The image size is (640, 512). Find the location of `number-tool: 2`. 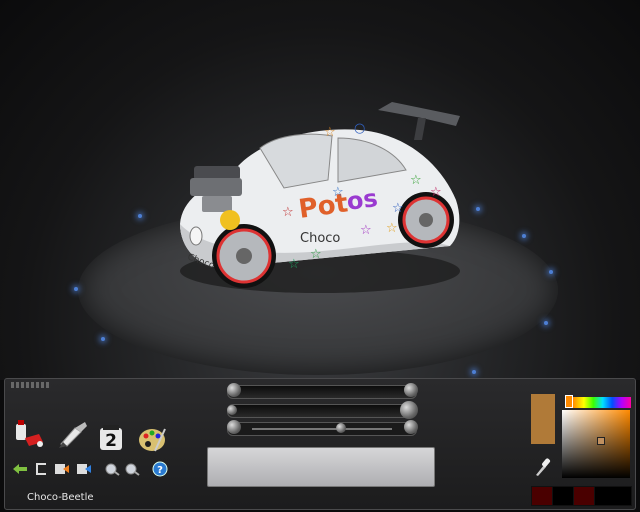

number-tool: 2 is located at coordinates (112, 438).